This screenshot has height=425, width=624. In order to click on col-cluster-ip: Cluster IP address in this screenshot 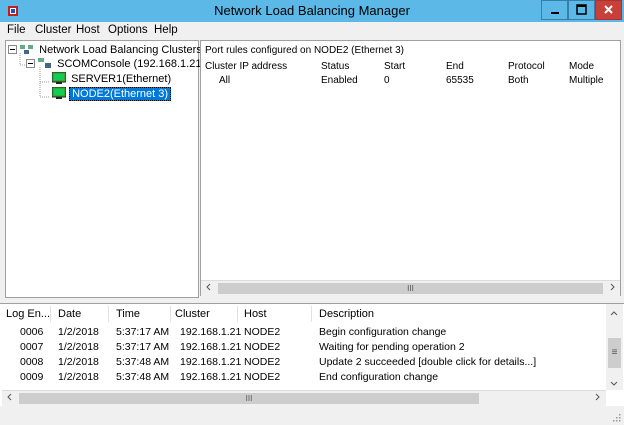, I will do `click(246, 66)`.